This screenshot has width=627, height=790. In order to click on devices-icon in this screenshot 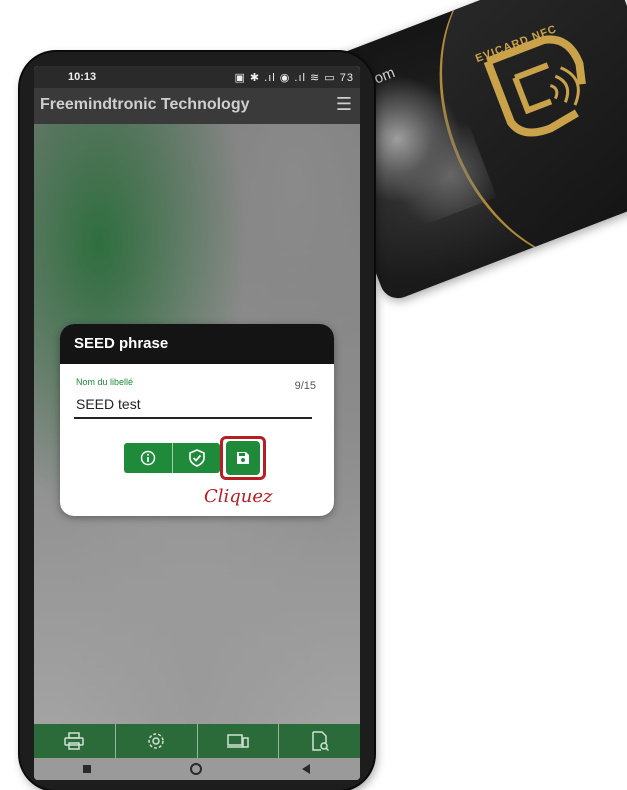, I will do `click(237, 741)`.